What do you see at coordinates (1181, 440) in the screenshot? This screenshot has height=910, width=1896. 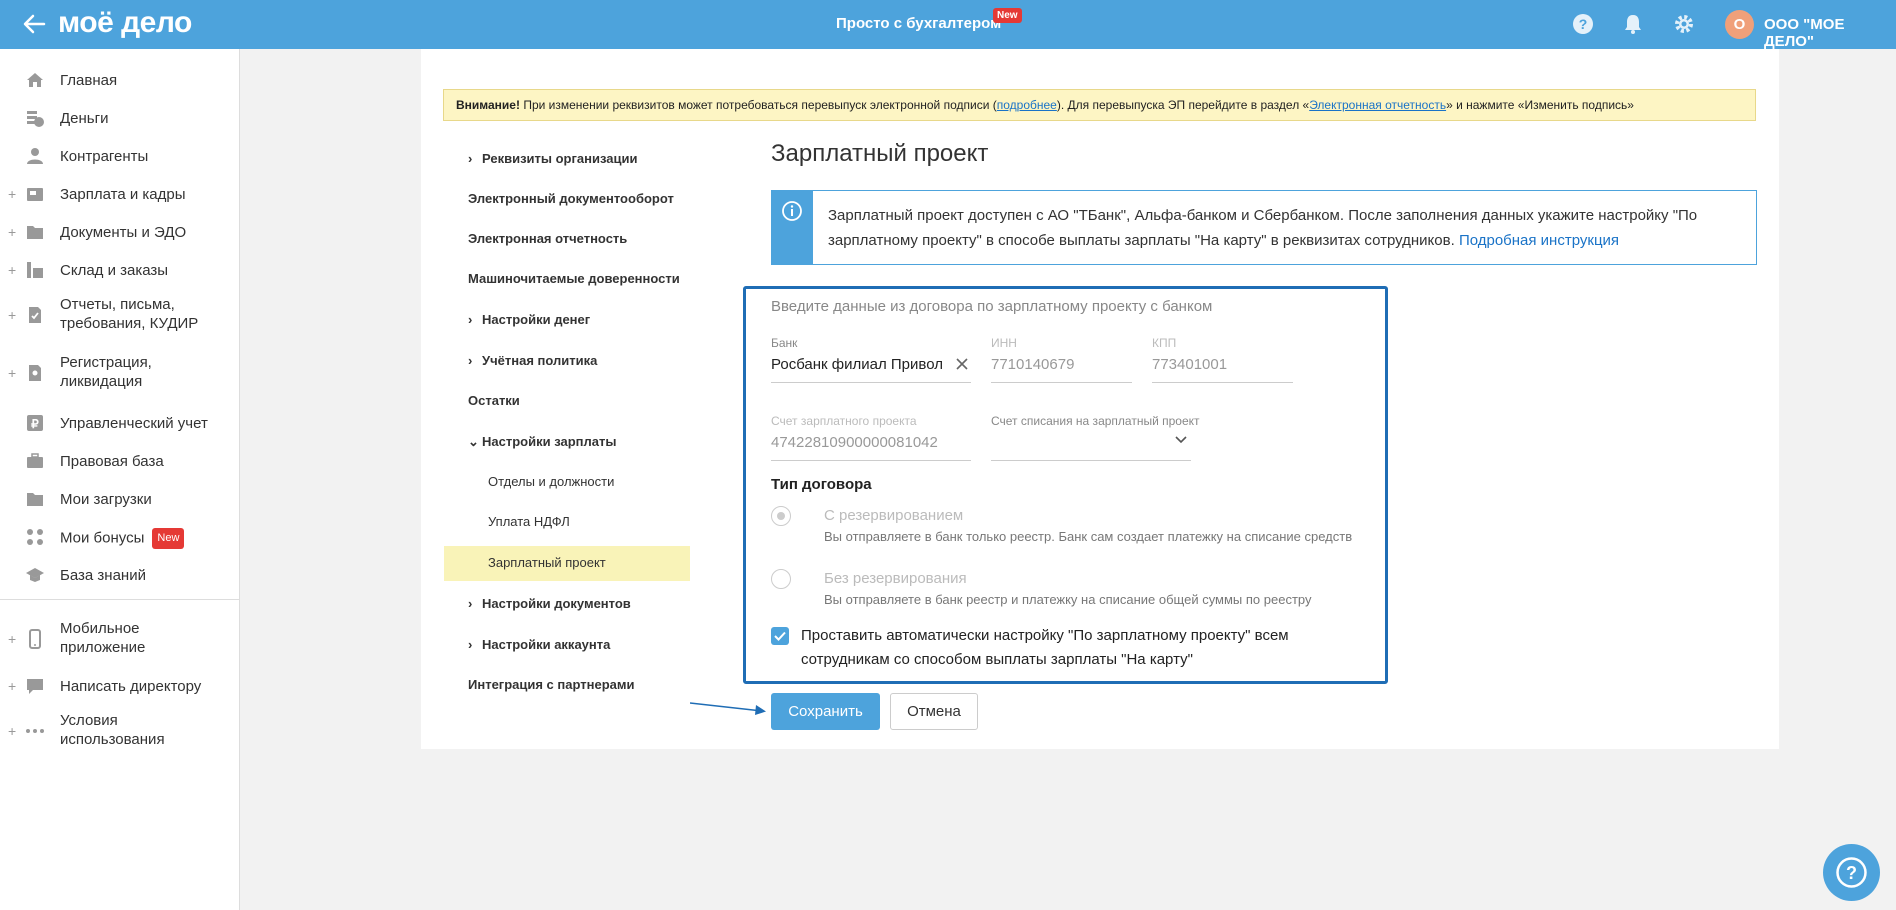 I see `chevron-down-icon` at bounding box center [1181, 440].